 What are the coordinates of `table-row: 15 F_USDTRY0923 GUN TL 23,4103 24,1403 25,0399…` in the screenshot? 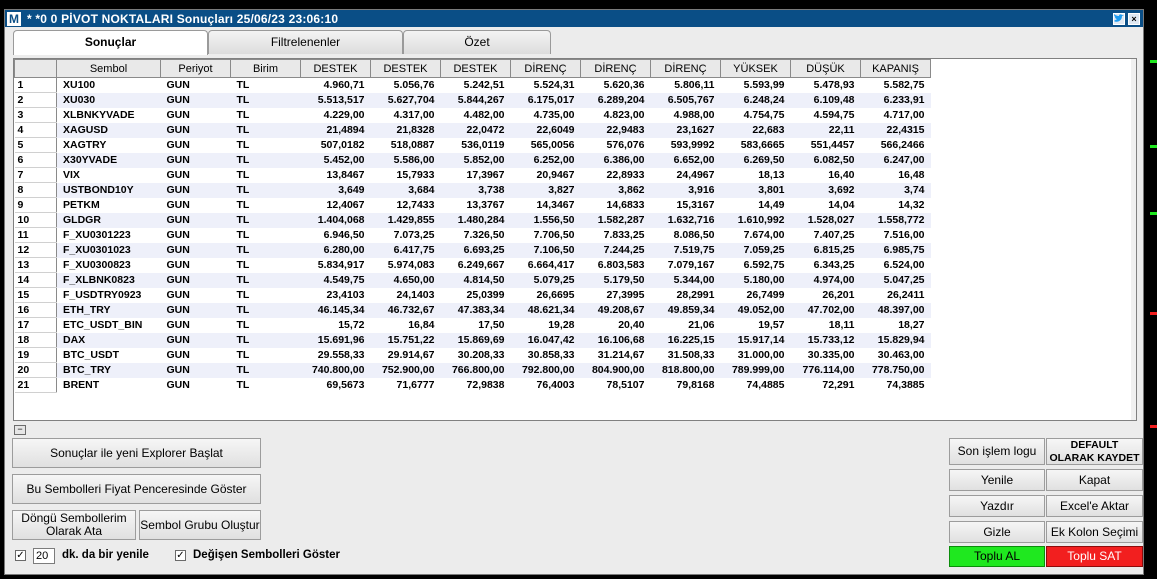 It's located at (472, 295).